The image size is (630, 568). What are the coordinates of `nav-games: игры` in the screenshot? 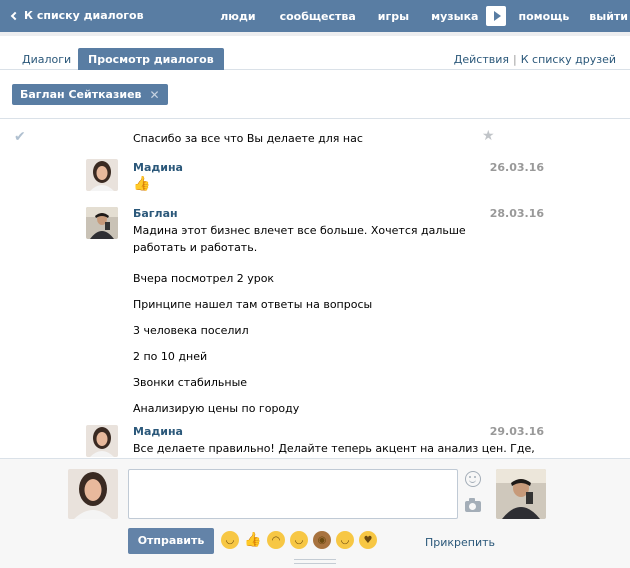 It's located at (393, 16).